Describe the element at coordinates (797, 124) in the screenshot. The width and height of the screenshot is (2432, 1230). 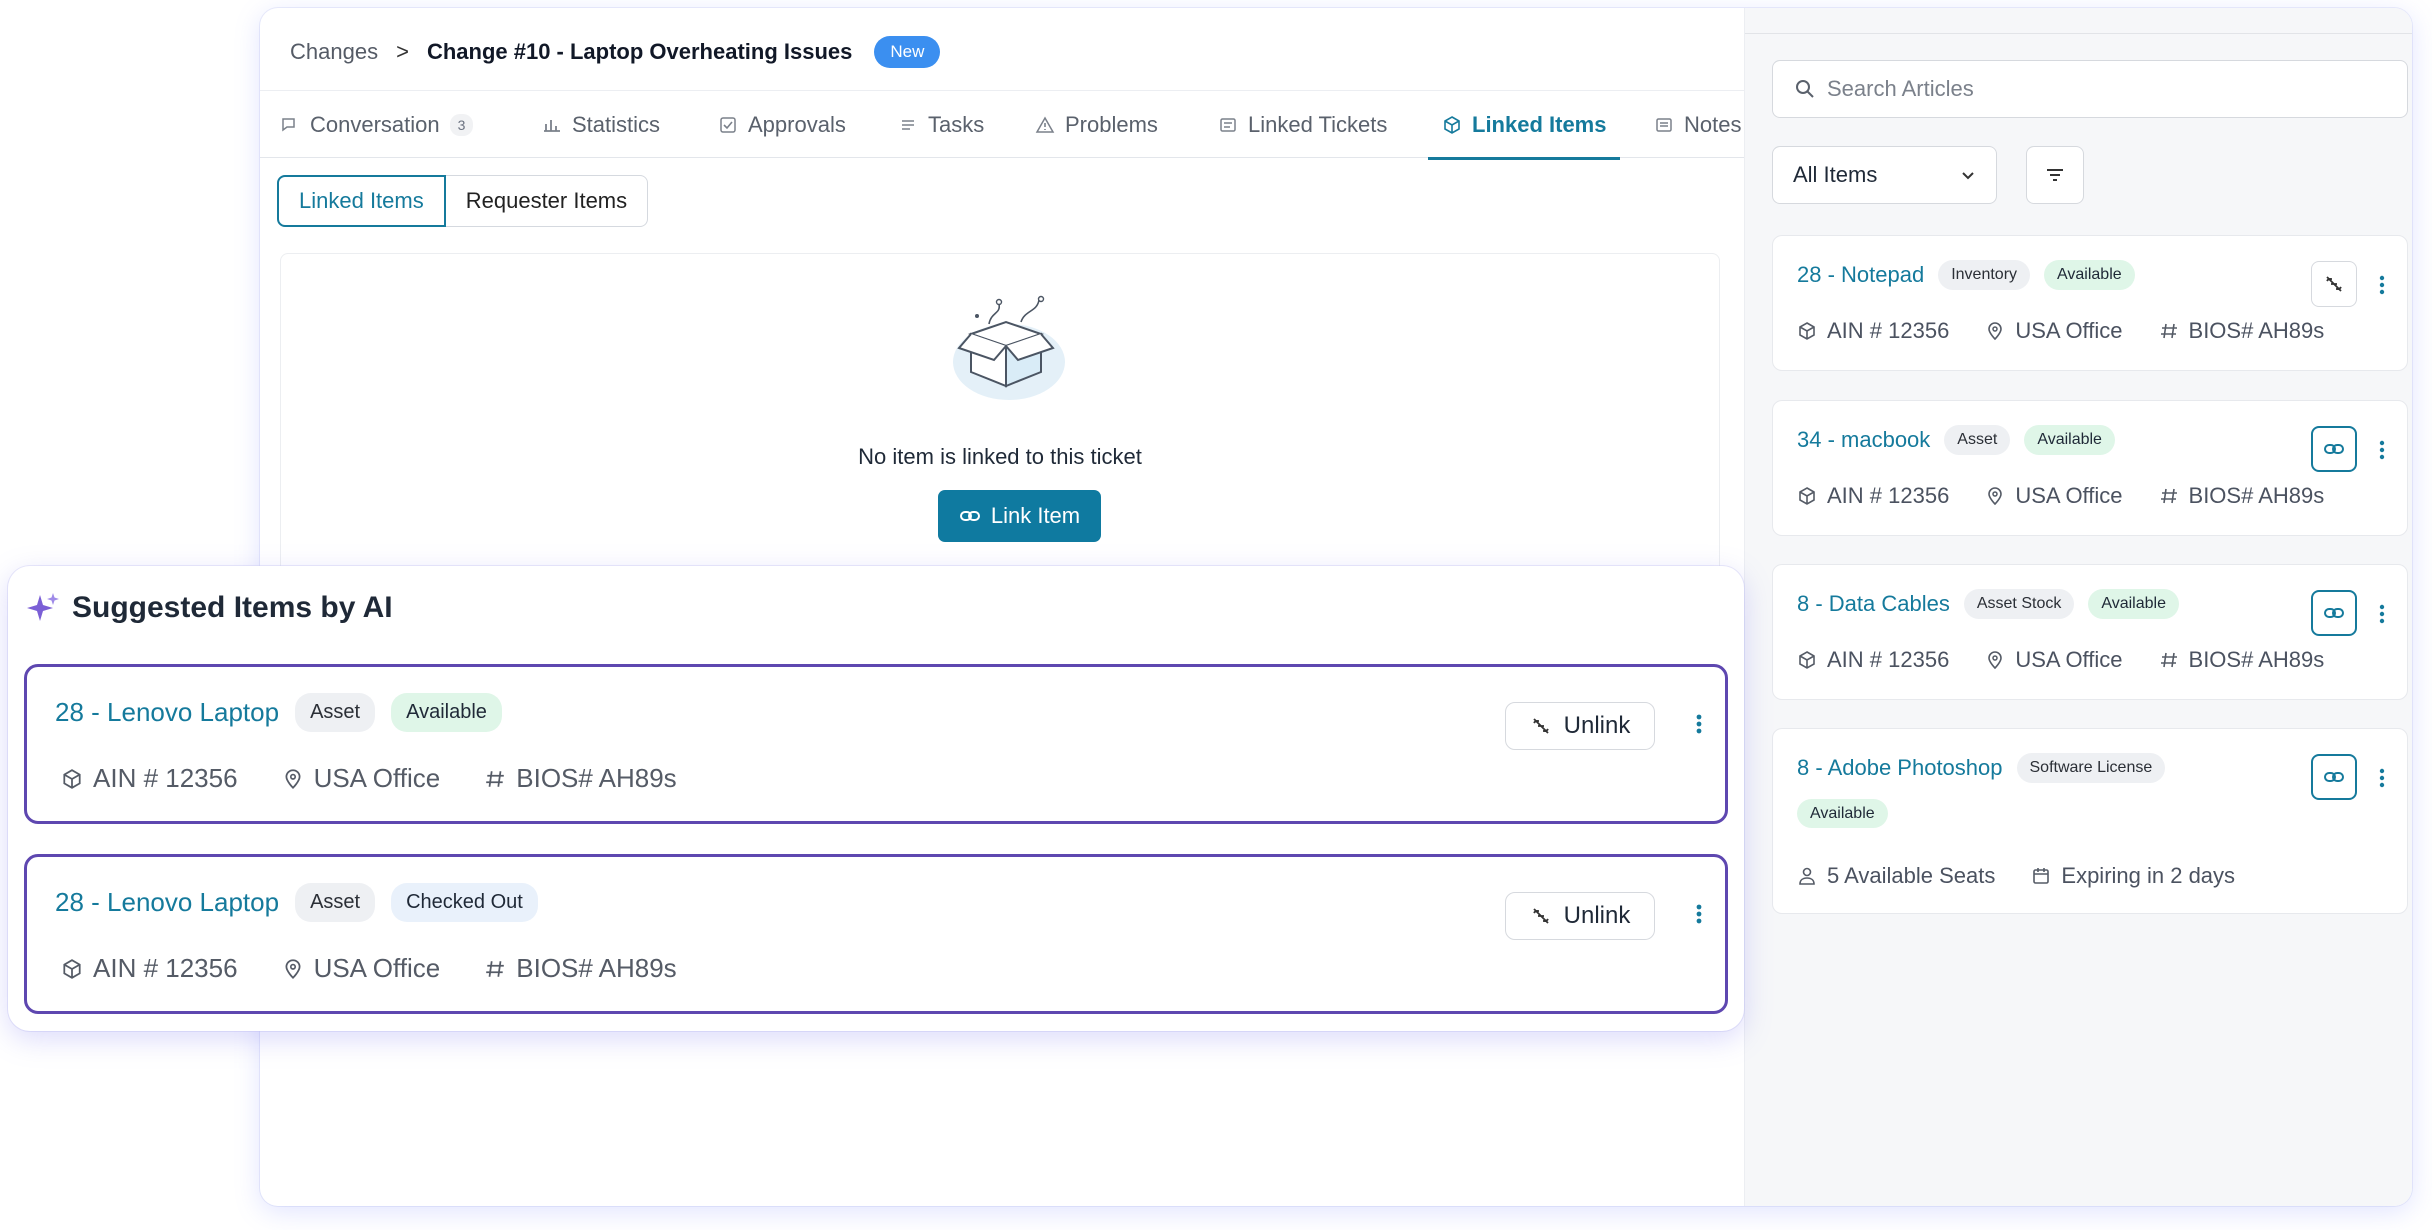
I see `tab-label: Approvals` at that location.